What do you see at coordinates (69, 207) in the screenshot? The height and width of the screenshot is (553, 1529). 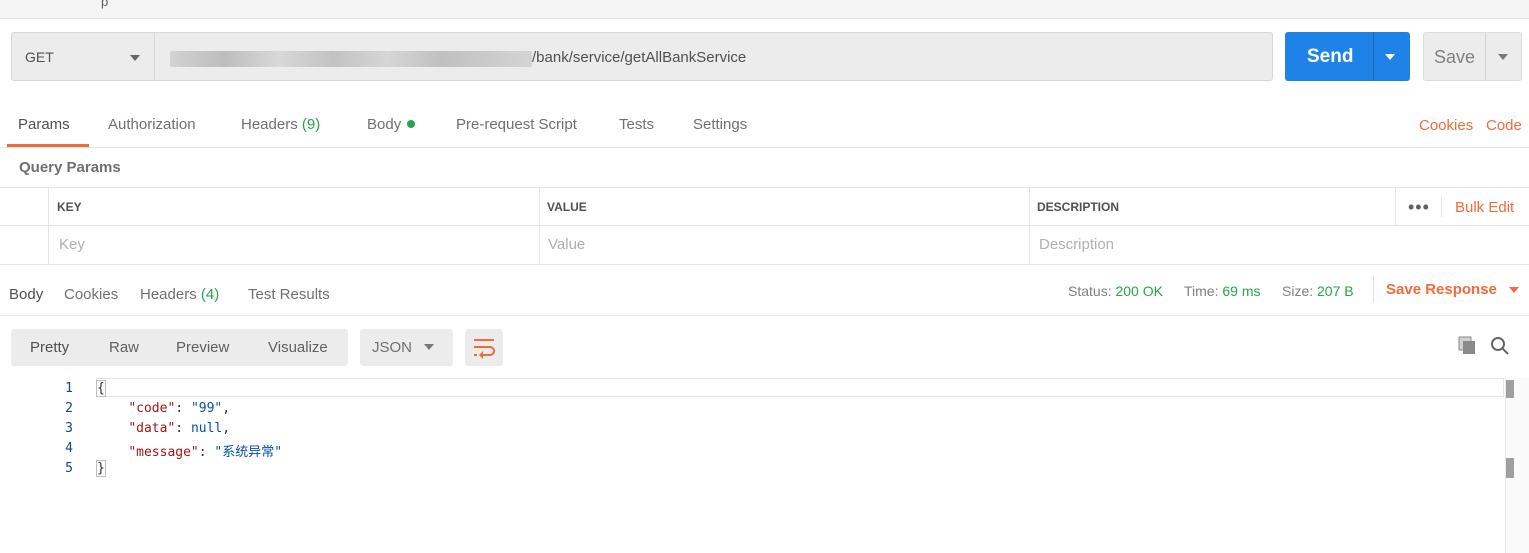 I see `column-header-key: KEY` at bounding box center [69, 207].